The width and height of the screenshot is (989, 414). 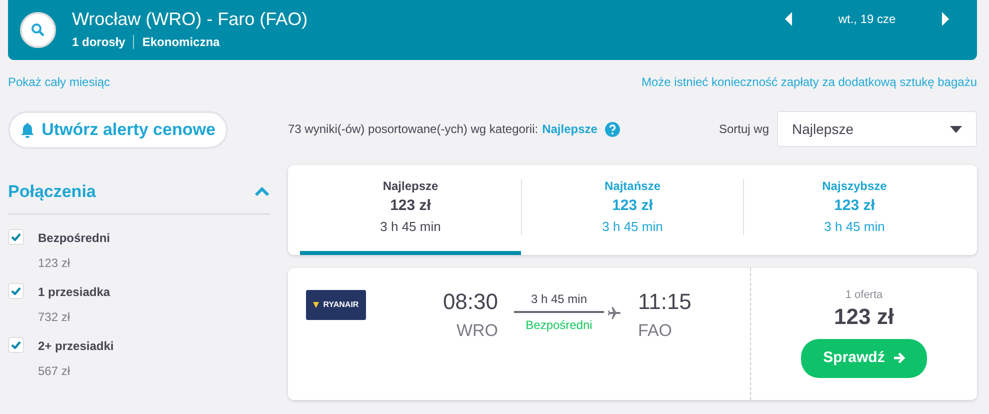 What do you see at coordinates (615, 313) in the screenshot?
I see `airplane-icon` at bounding box center [615, 313].